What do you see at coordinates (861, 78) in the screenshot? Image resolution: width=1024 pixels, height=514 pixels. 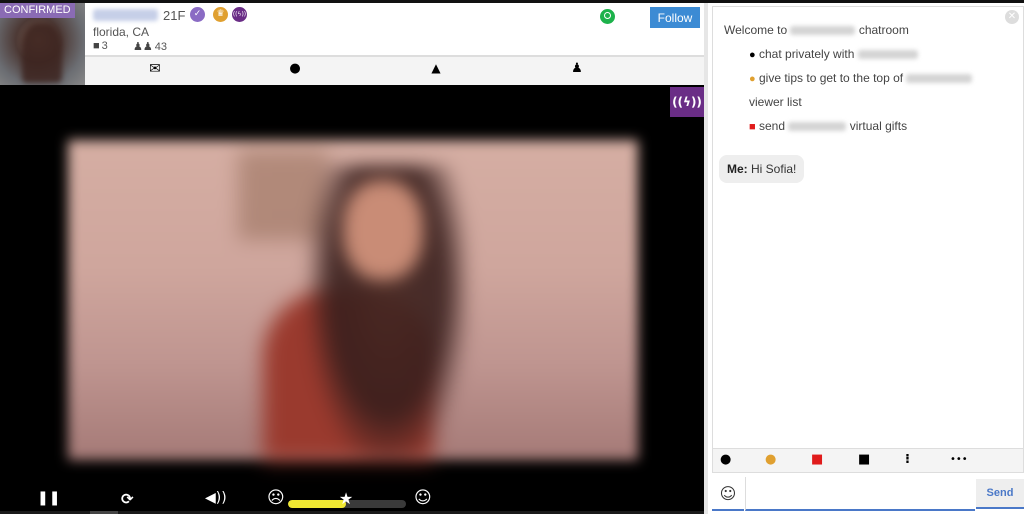 I see `tips-line: ● give tips to get to the top of` at bounding box center [861, 78].